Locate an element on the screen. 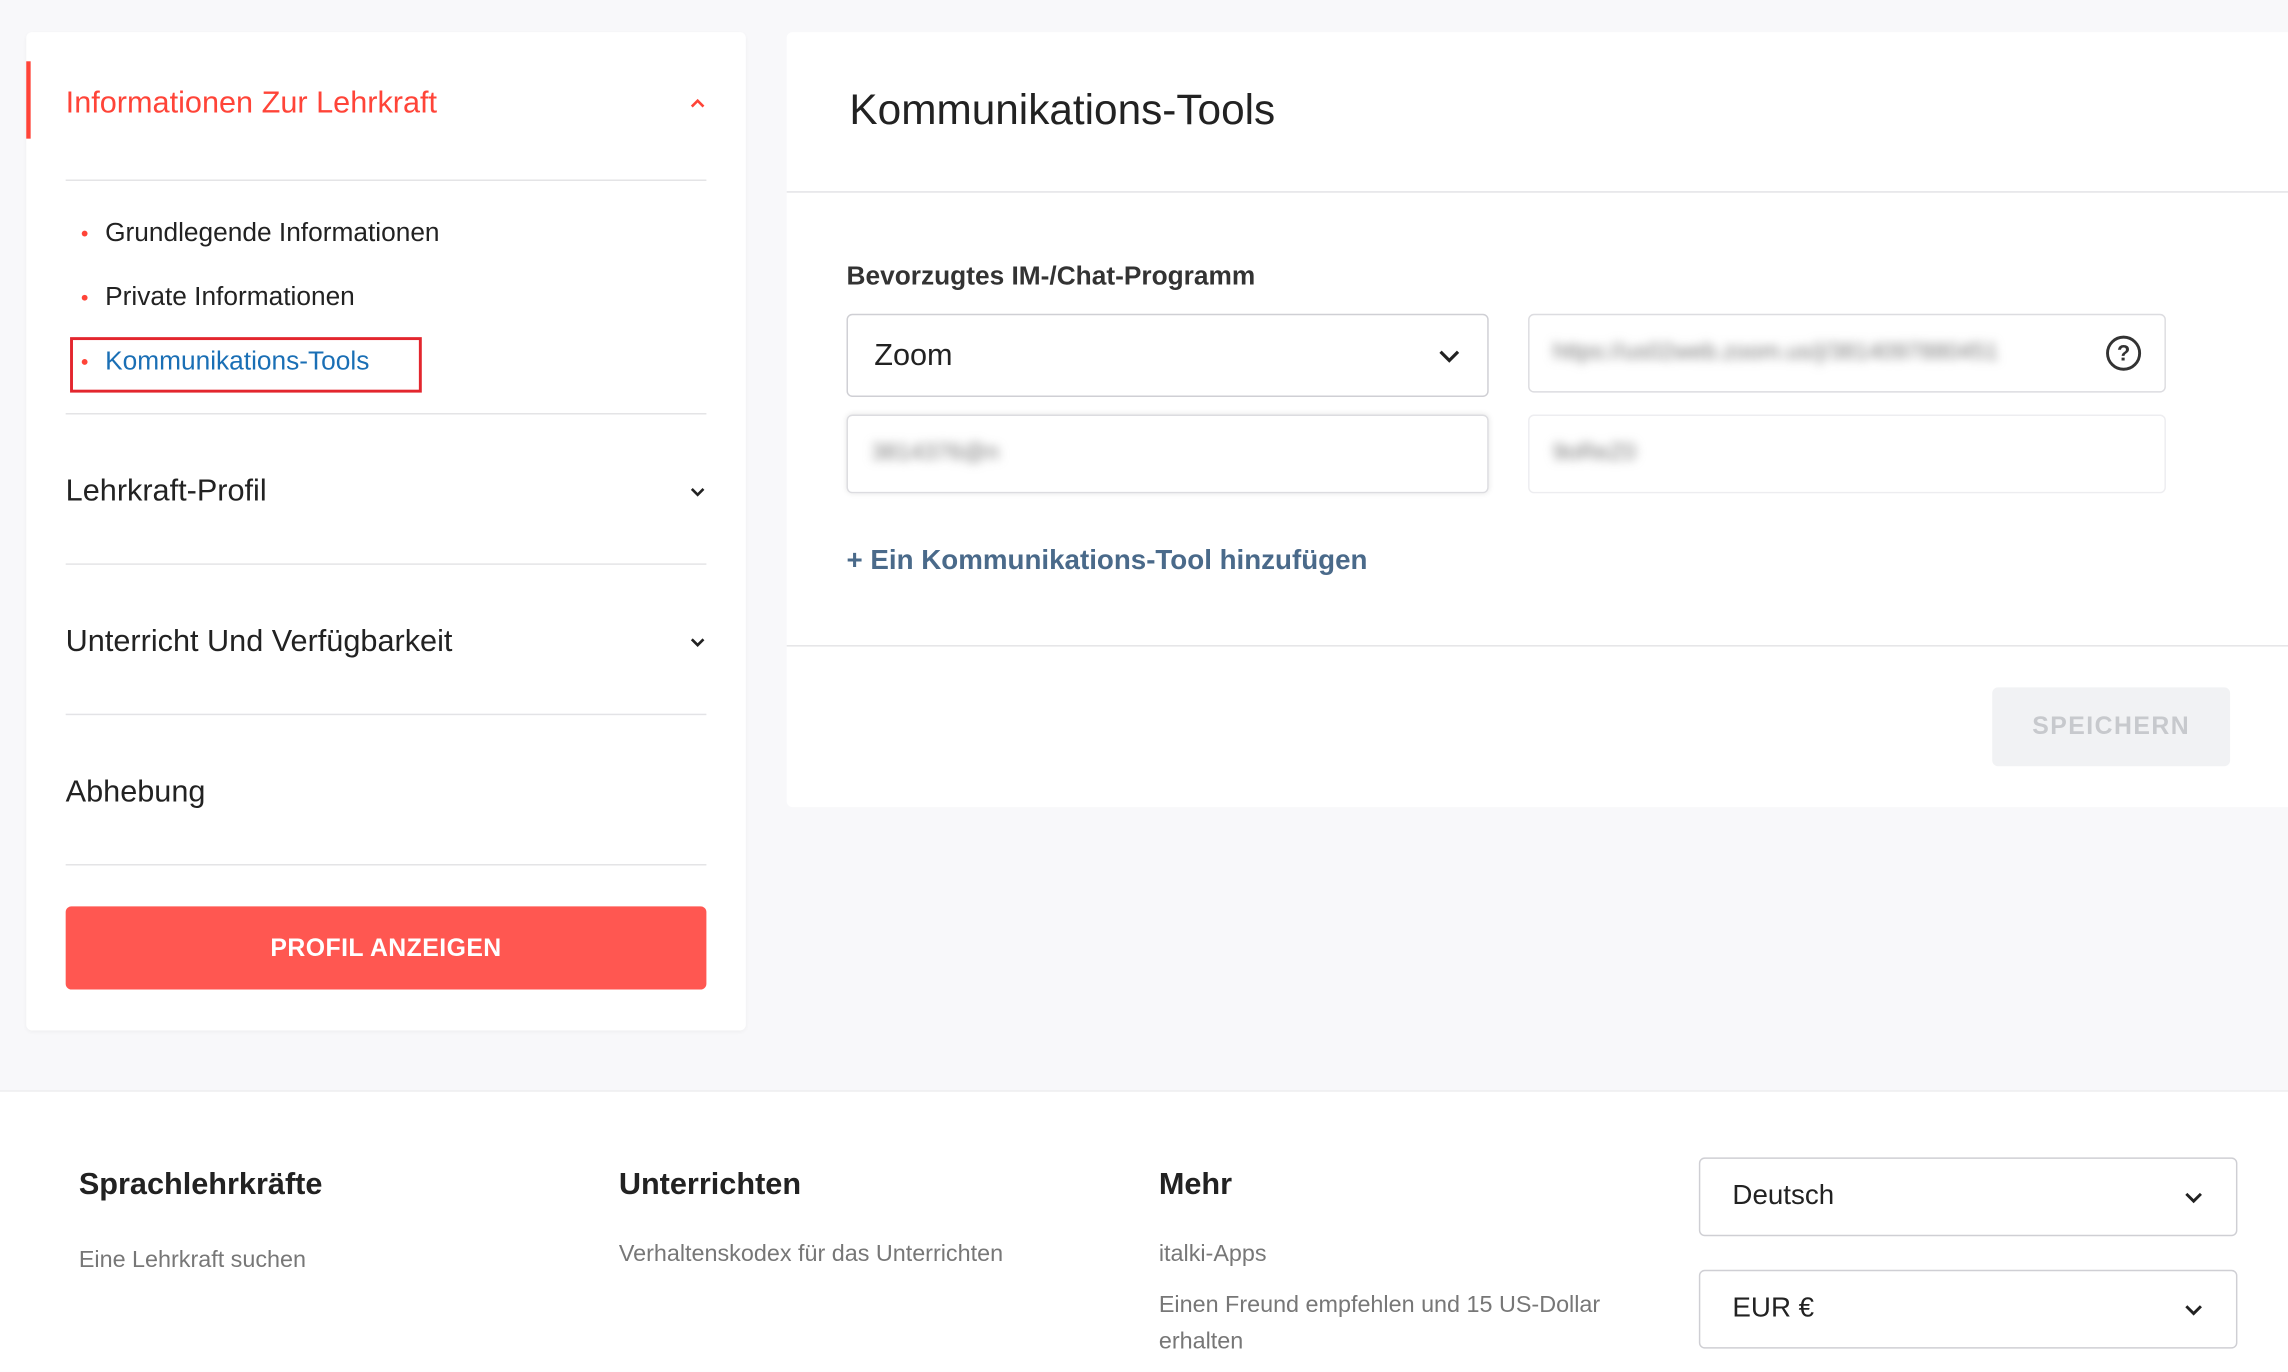 This screenshot has width=2288, height=1372. passcode-value: 9oReZ0 is located at coordinates (1594, 453).